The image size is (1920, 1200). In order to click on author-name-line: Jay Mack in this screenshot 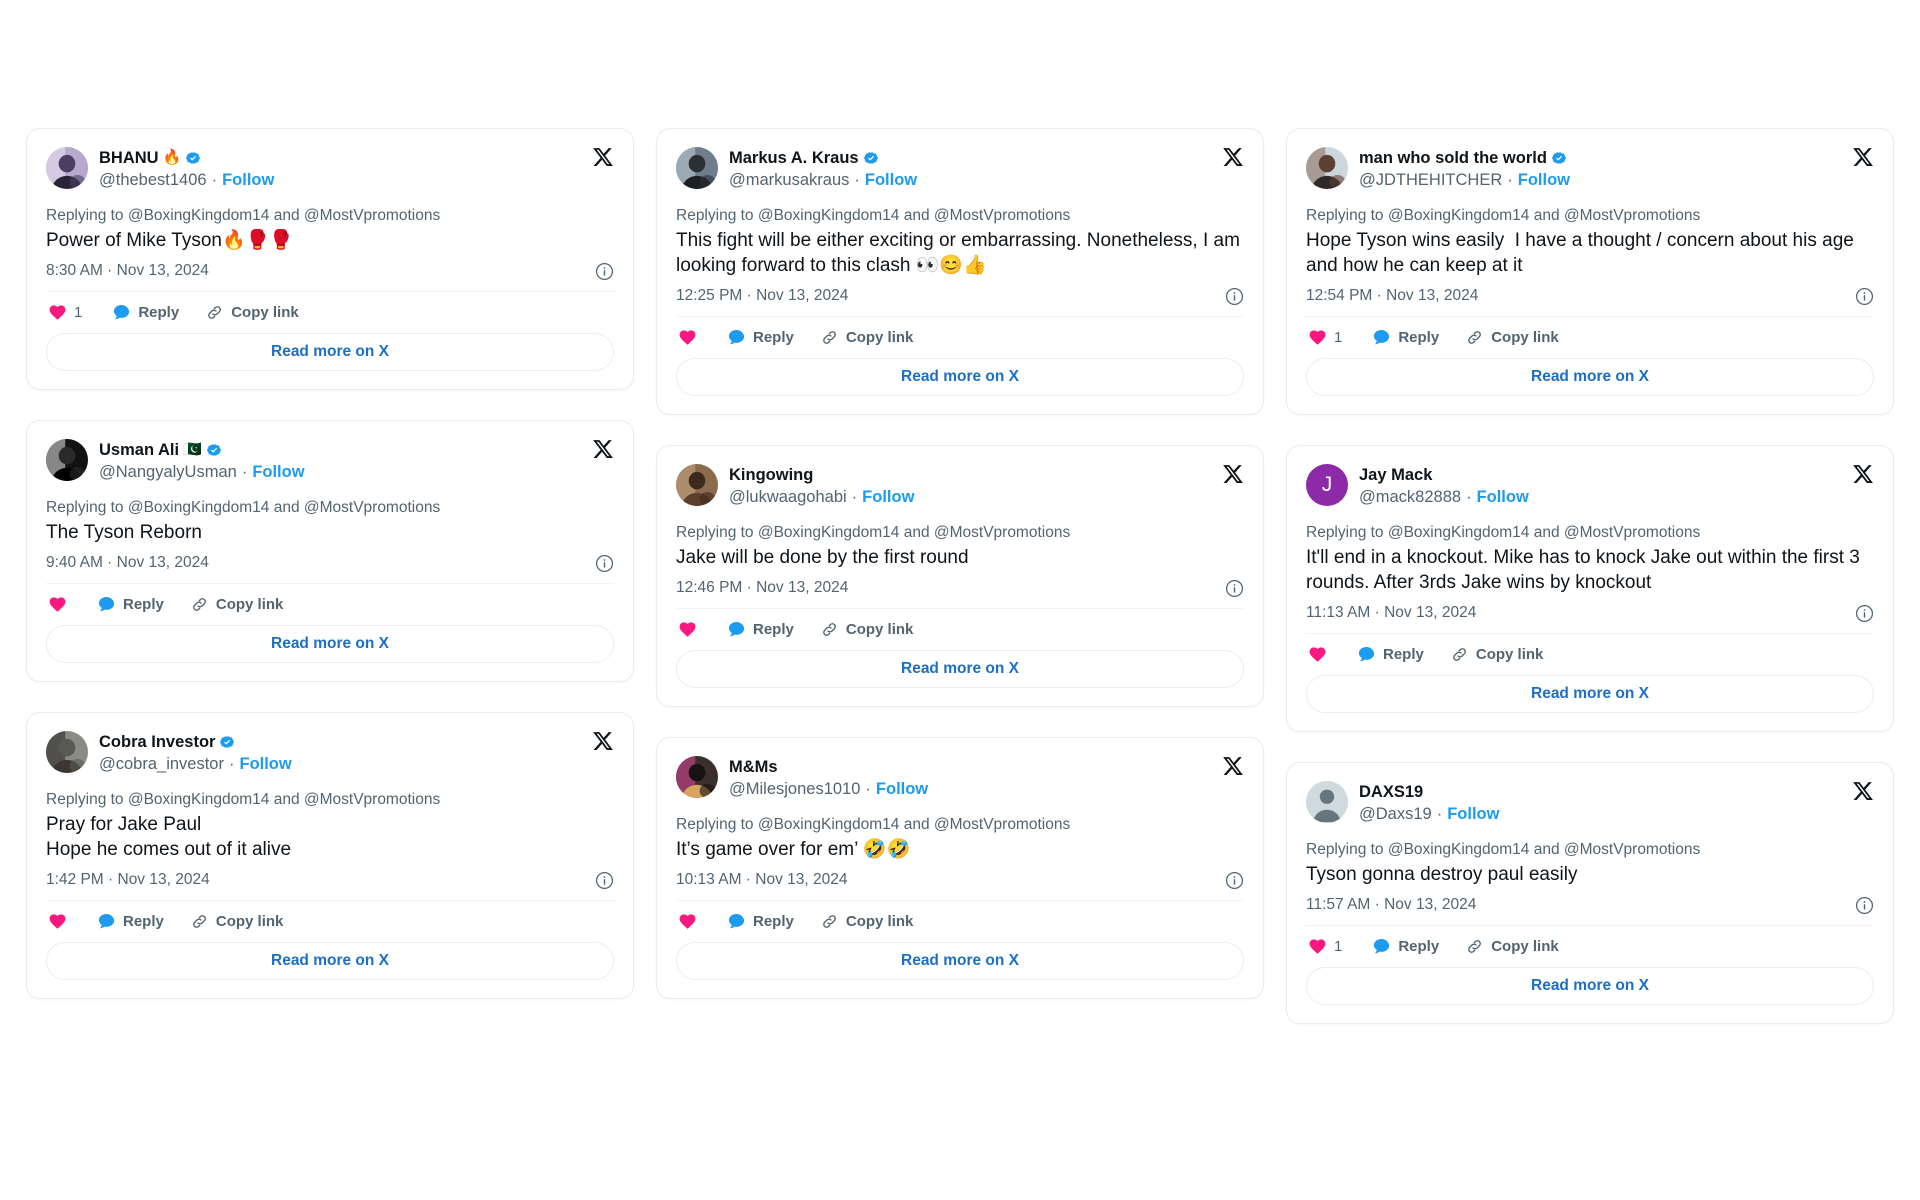, I will do `click(1444, 475)`.